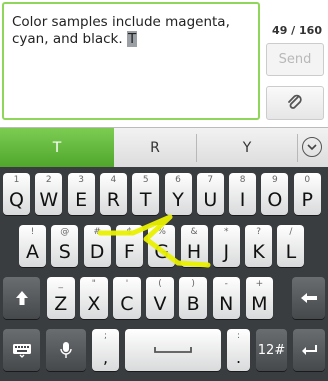  What do you see at coordinates (307, 180) in the screenshot?
I see `key-hint: 0` at bounding box center [307, 180].